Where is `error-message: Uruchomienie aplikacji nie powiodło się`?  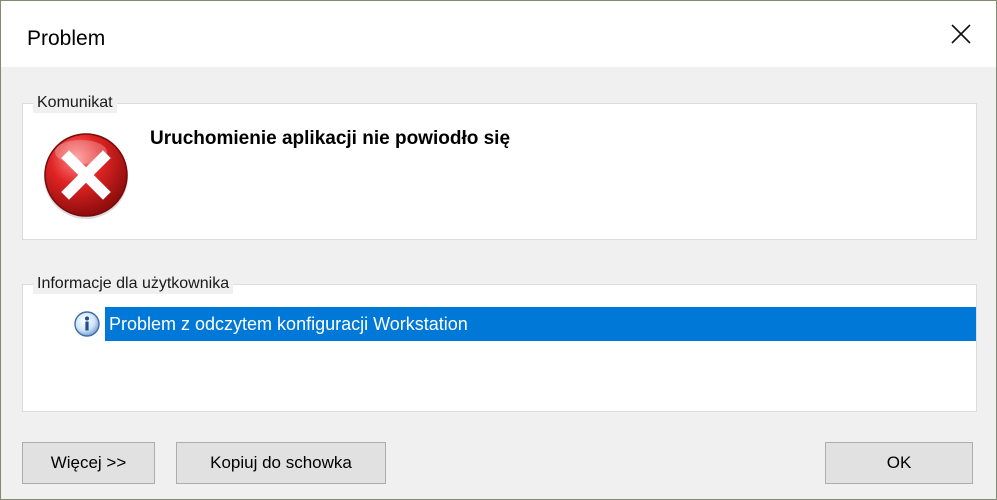
error-message: Uruchomienie aplikacji nie powiodło się is located at coordinates (330, 138).